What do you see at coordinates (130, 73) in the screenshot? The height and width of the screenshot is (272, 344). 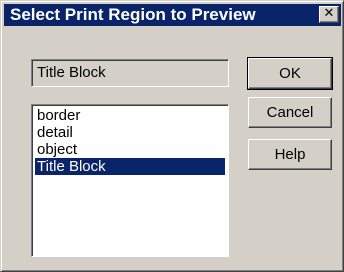 I see `selected-region-field: Title Block` at bounding box center [130, 73].